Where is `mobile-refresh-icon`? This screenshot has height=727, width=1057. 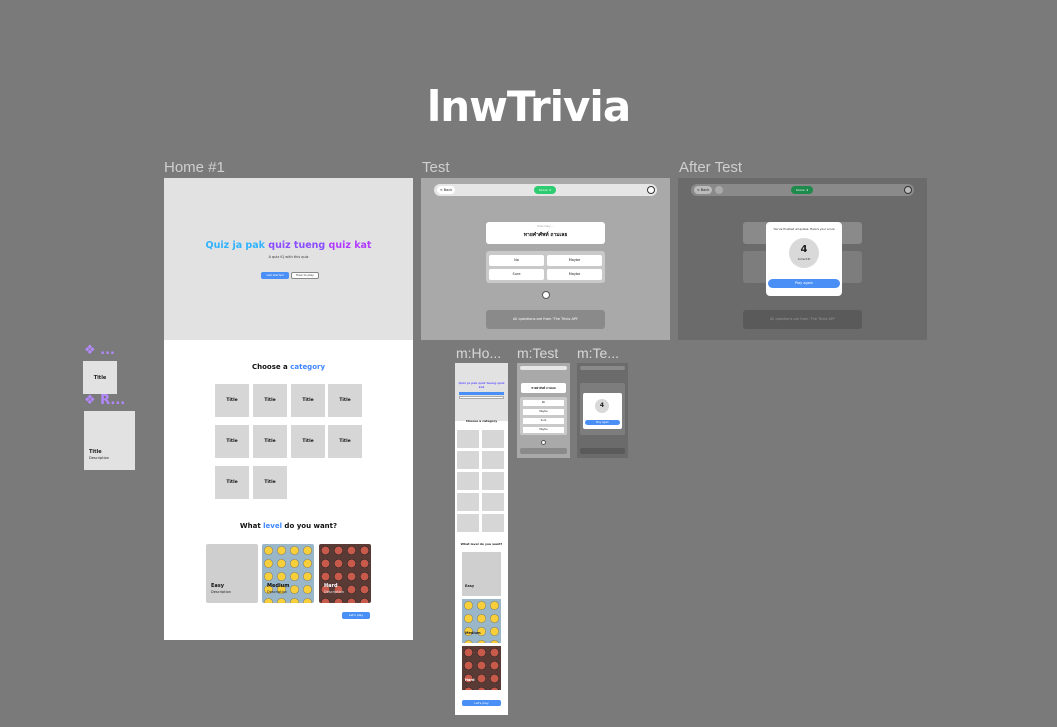
mobile-refresh-icon is located at coordinates (543, 442).